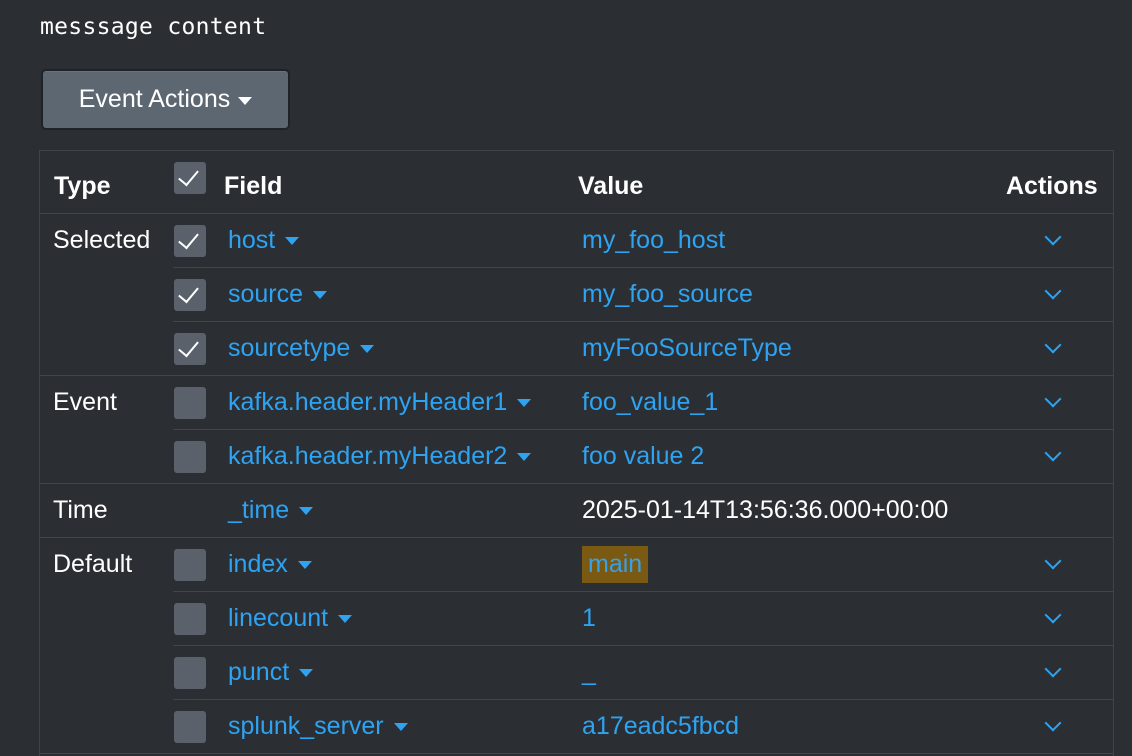  Describe the element at coordinates (271, 672) in the screenshot. I see `field-punct: punct` at that location.